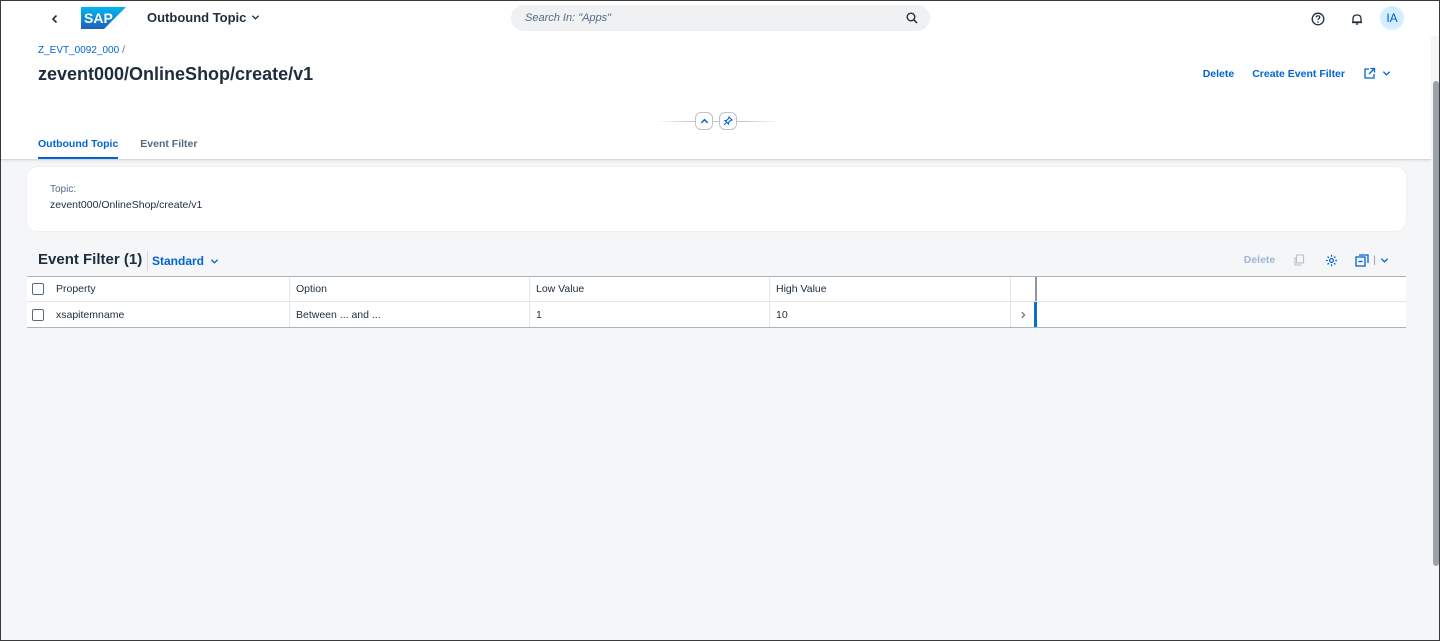 This screenshot has height=641, width=1440. I want to click on export-menu-button: |, so click(1372, 260).